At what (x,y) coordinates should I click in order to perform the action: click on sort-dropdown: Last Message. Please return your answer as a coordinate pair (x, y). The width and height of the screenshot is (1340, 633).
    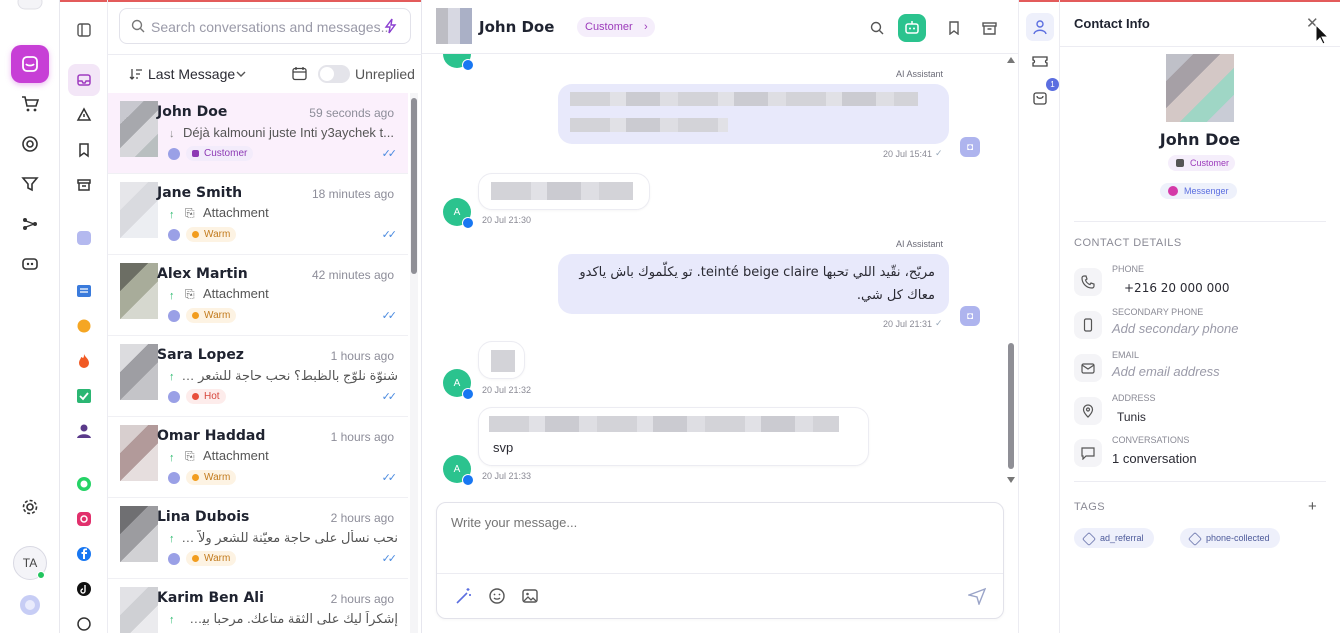
    Looking at the image, I should click on (191, 74).